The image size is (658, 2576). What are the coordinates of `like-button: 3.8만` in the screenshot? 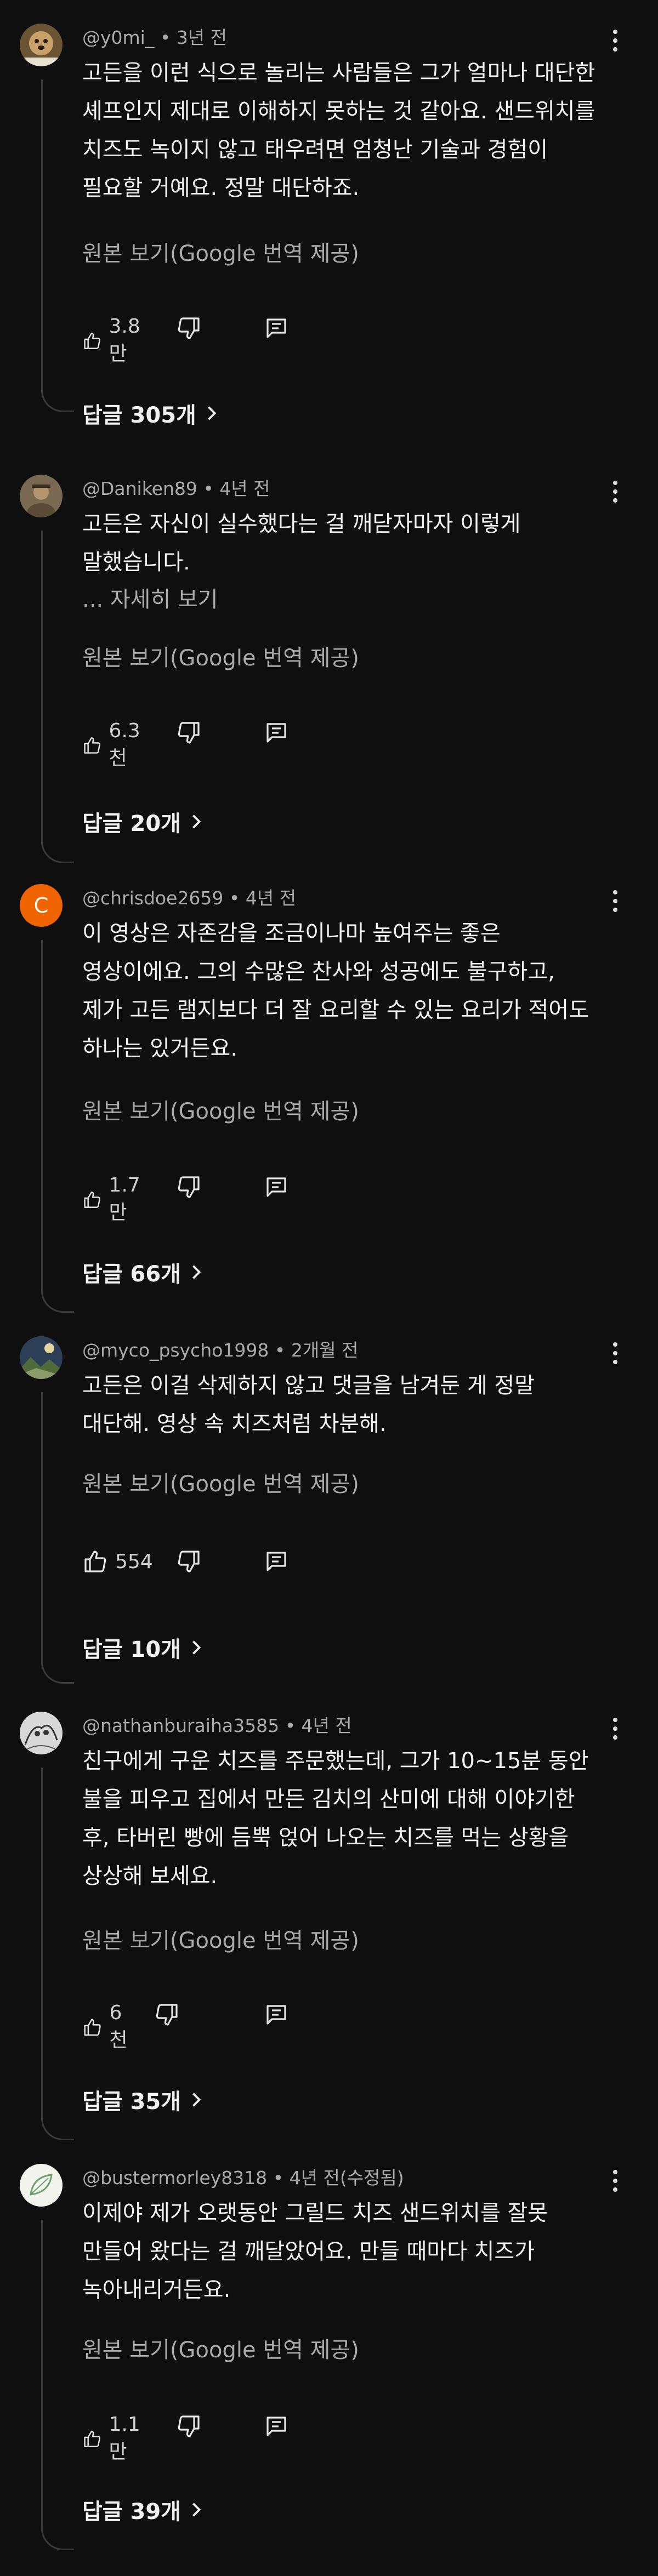 It's located at (114, 340).